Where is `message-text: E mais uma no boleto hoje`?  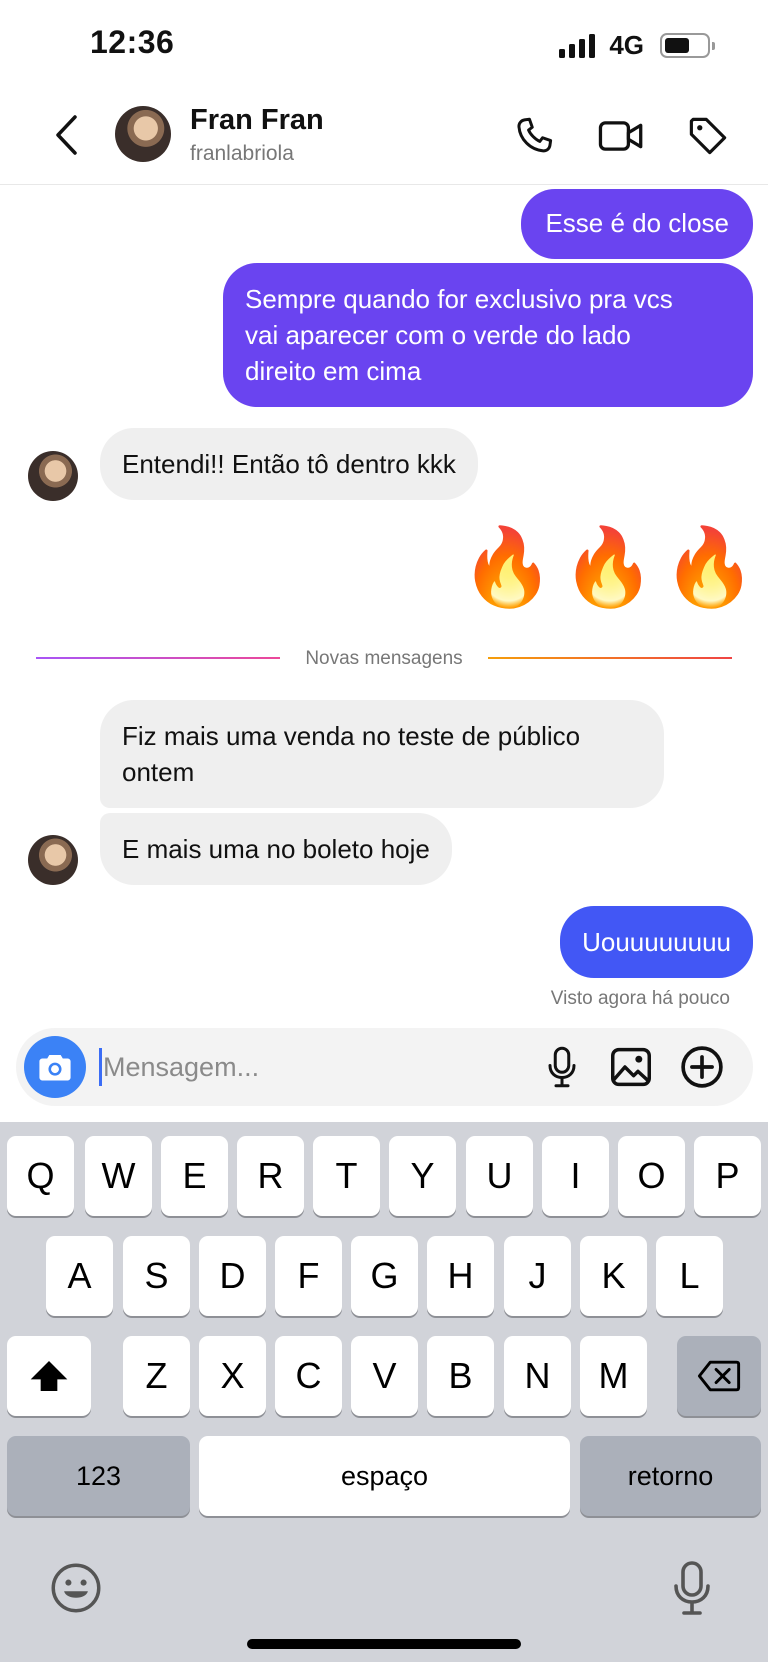
message-text: E mais uma no boleto hoje is located at coordinates (276, 849).